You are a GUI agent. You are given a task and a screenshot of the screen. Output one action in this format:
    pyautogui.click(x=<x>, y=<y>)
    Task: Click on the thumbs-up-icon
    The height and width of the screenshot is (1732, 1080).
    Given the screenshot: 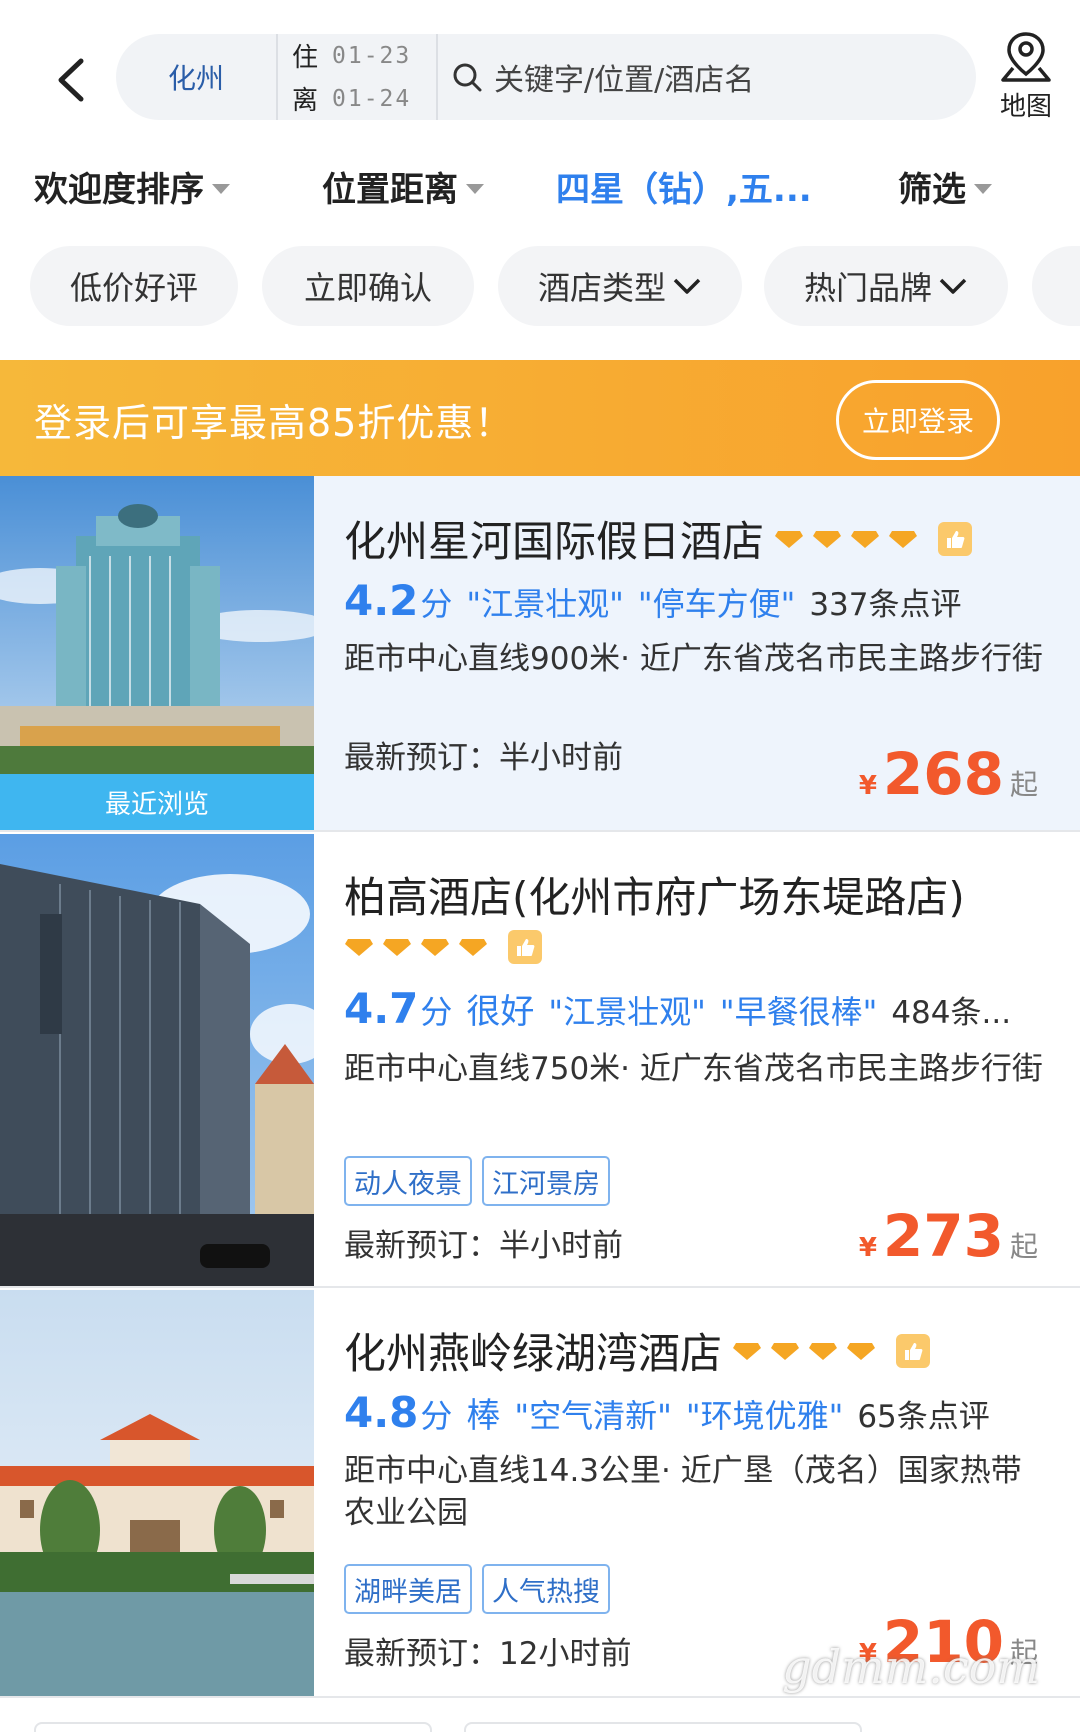 What is the action you would take?
    pyautogui.click(x=955, y=538)
    